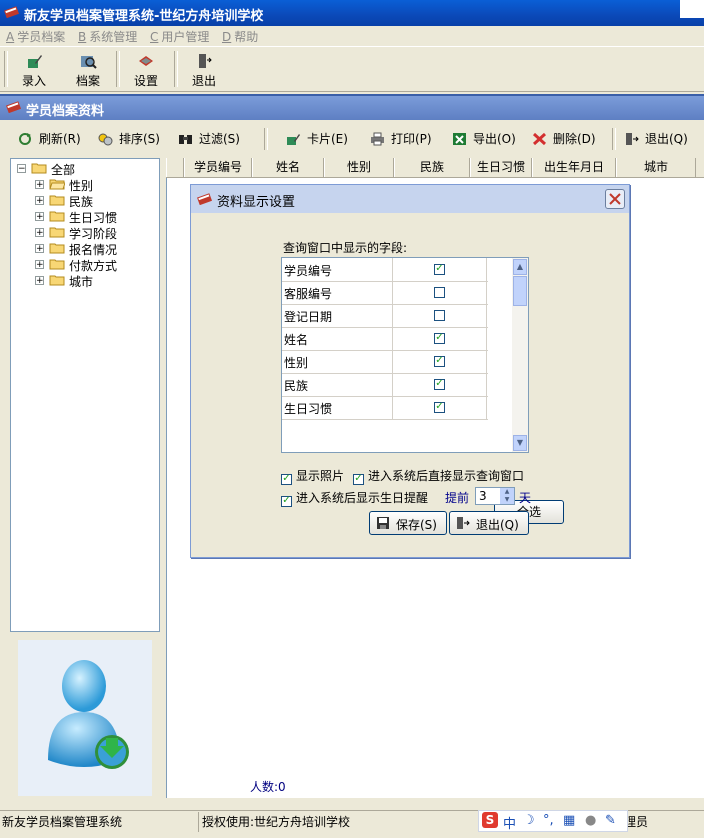 The width and height of the screenshot is (704, 838). What do you see at coordinates (341, 822) in the screenshot?
I see `status-license: 授权使用:世纪方舟培训学校` at bounding box center [341, 822].